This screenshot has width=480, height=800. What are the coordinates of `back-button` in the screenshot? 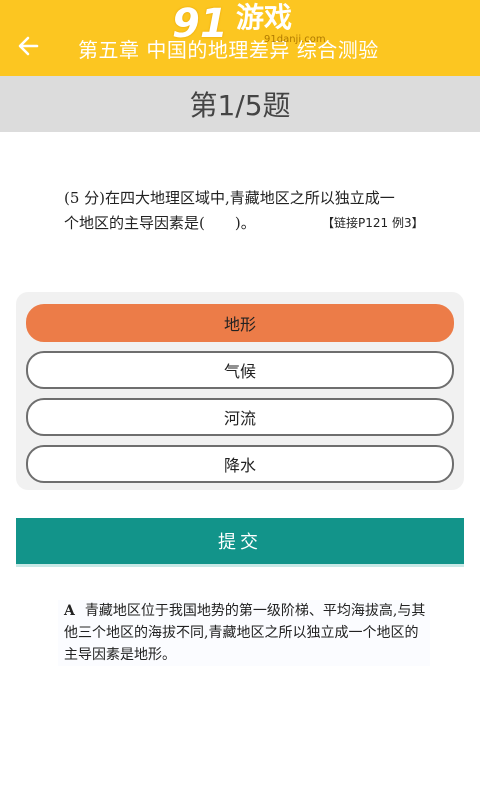 It's located at (28, 48).